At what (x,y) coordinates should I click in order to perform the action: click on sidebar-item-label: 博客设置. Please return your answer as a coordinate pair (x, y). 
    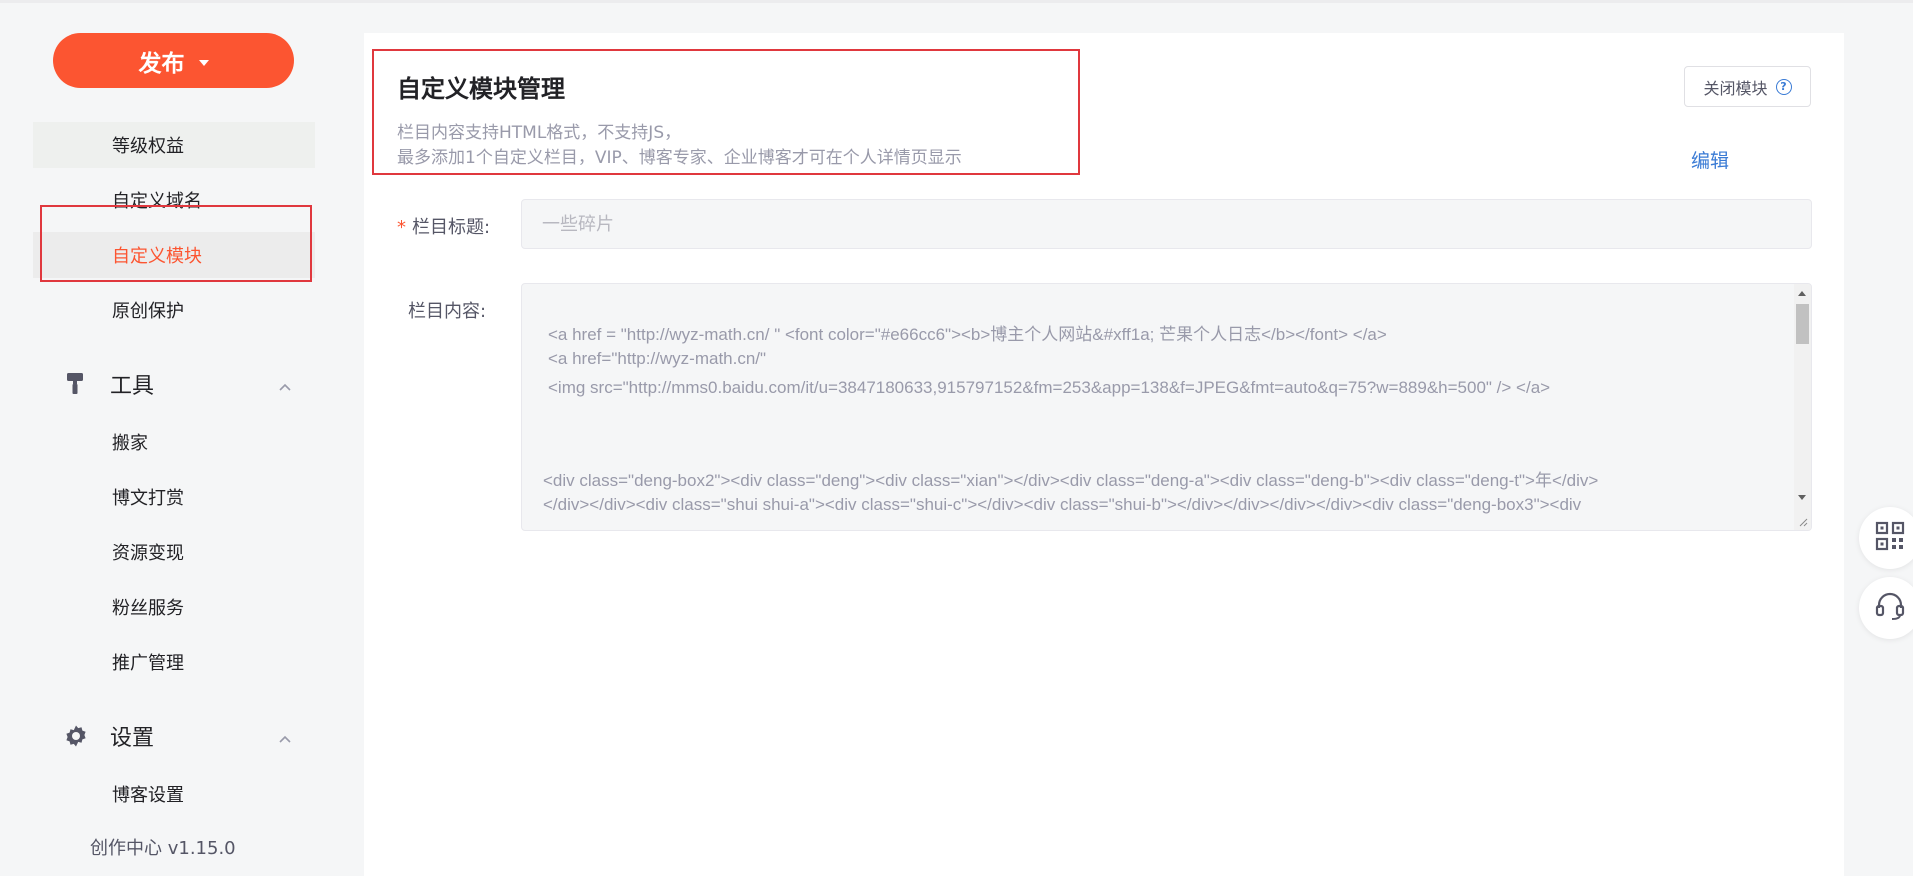
    Looking at the image, I should click on (148, 795).